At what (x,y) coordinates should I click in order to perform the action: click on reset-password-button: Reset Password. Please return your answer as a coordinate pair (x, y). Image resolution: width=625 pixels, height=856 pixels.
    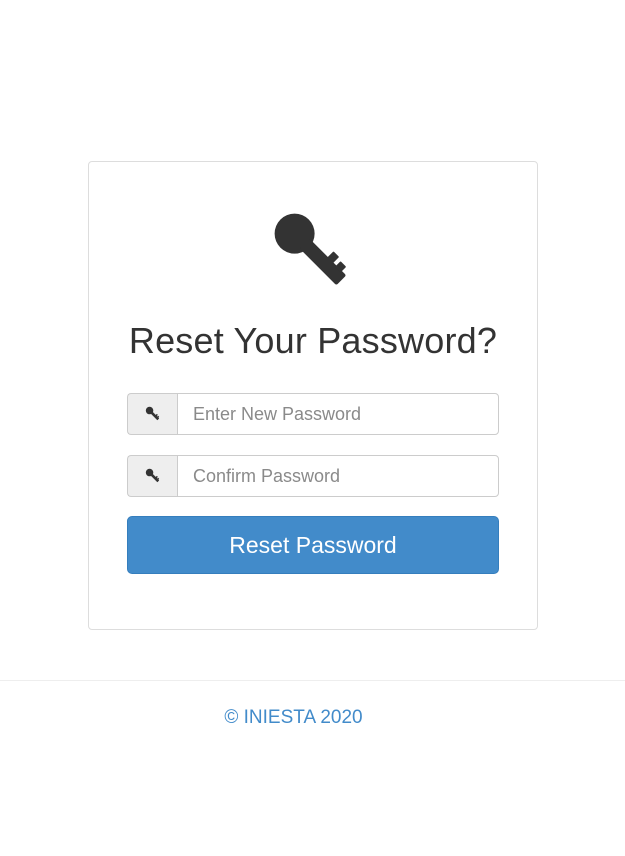
    Looking at the image, I should click on (313, 545).